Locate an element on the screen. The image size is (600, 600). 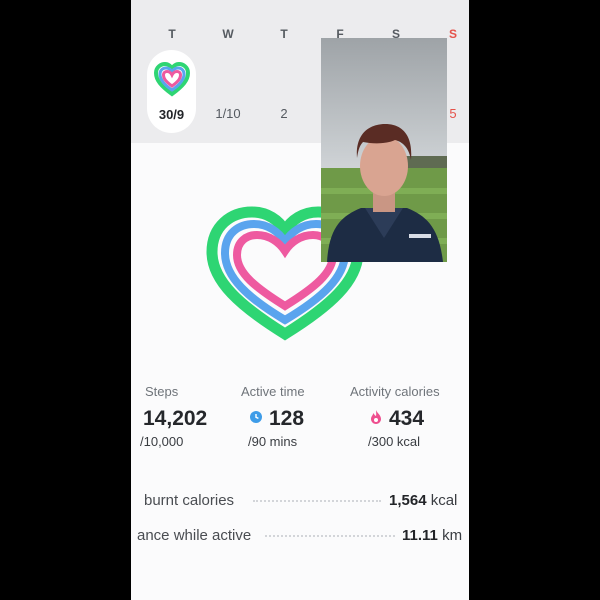
steps-goal: /10,000 is located at coordinates (162, 441).